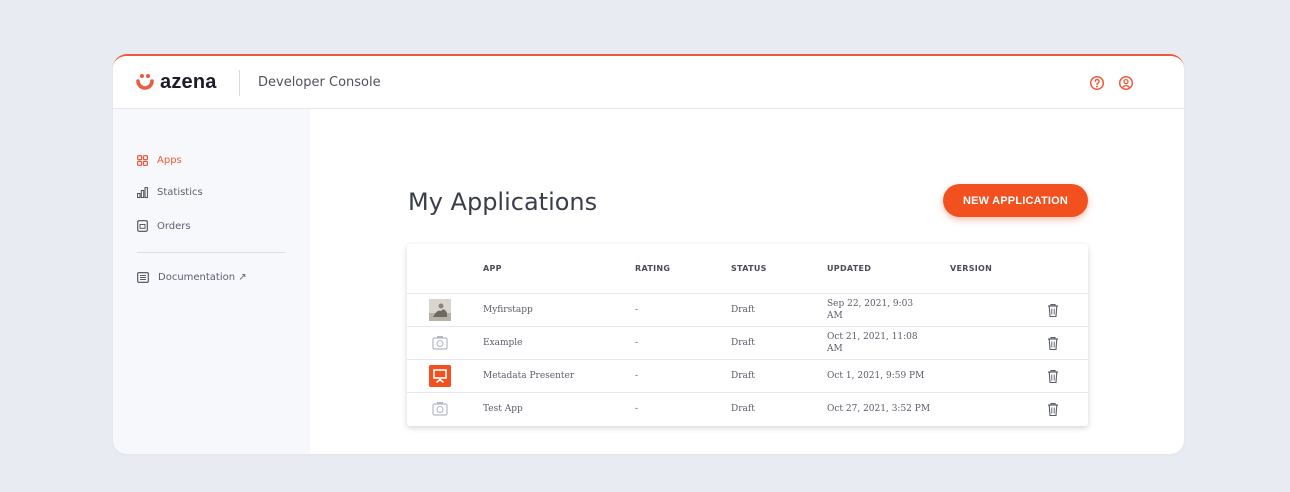 The width and height of the screenshot is (1290, 492). I want to click on sidebar-item-apps: Apps, so click(159, 160).